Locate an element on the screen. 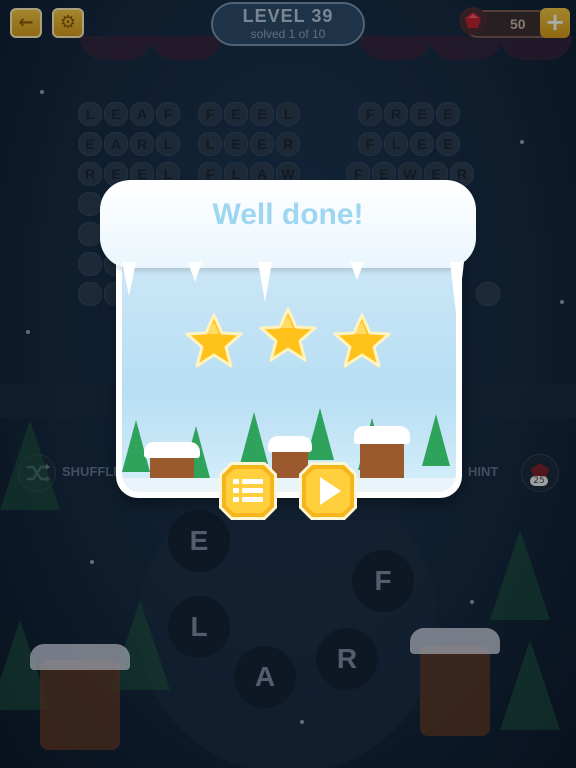  dialog-title: Well done! is located at coordinates (288, 214).